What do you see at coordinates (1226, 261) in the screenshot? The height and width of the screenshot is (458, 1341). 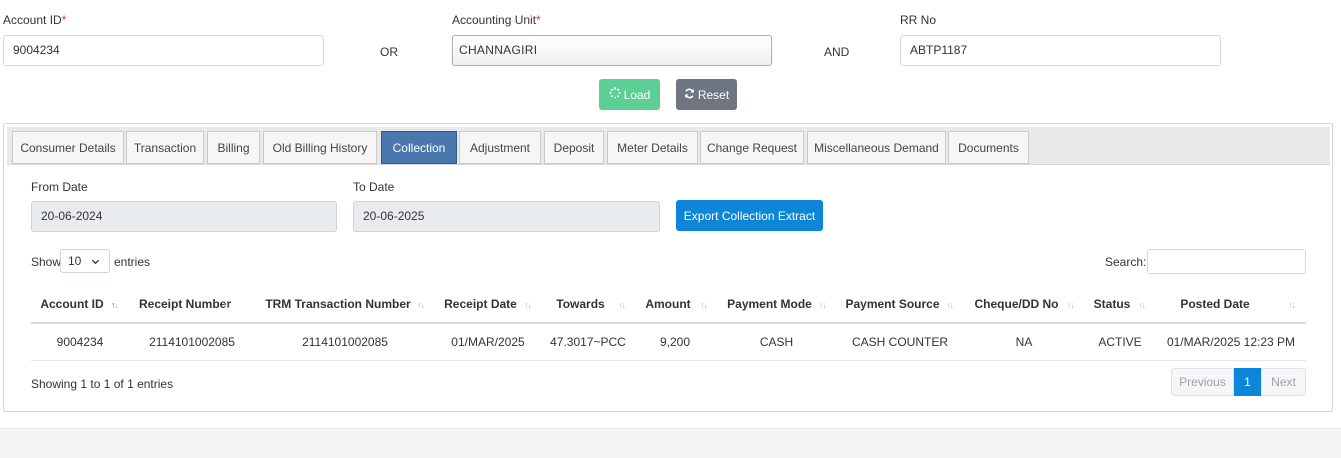 I see `search-input` at bounding box center [1226, 261].